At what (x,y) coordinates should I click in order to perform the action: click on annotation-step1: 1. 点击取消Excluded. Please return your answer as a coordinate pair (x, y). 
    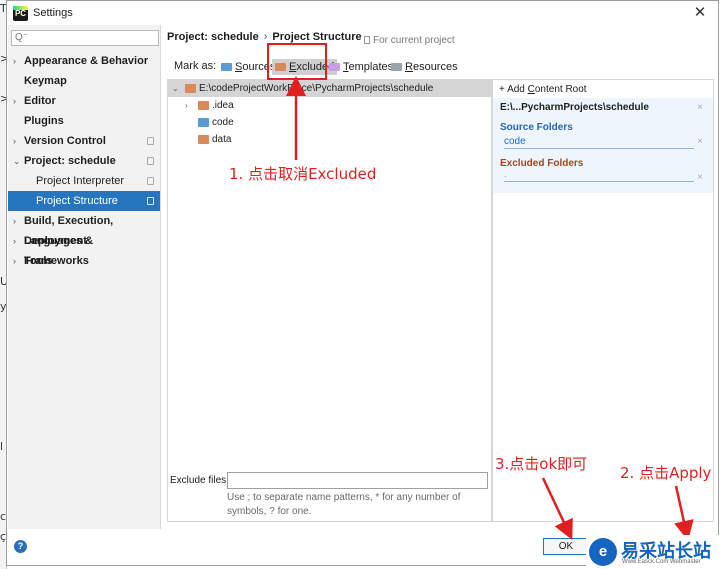
    Looking at the image, I should click on (303, 174).